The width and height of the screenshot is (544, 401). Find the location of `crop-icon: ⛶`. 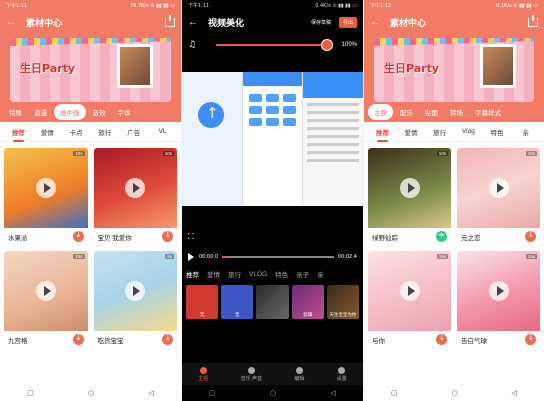

crop-icon: ⛶ is located at coordinates (191, 236).